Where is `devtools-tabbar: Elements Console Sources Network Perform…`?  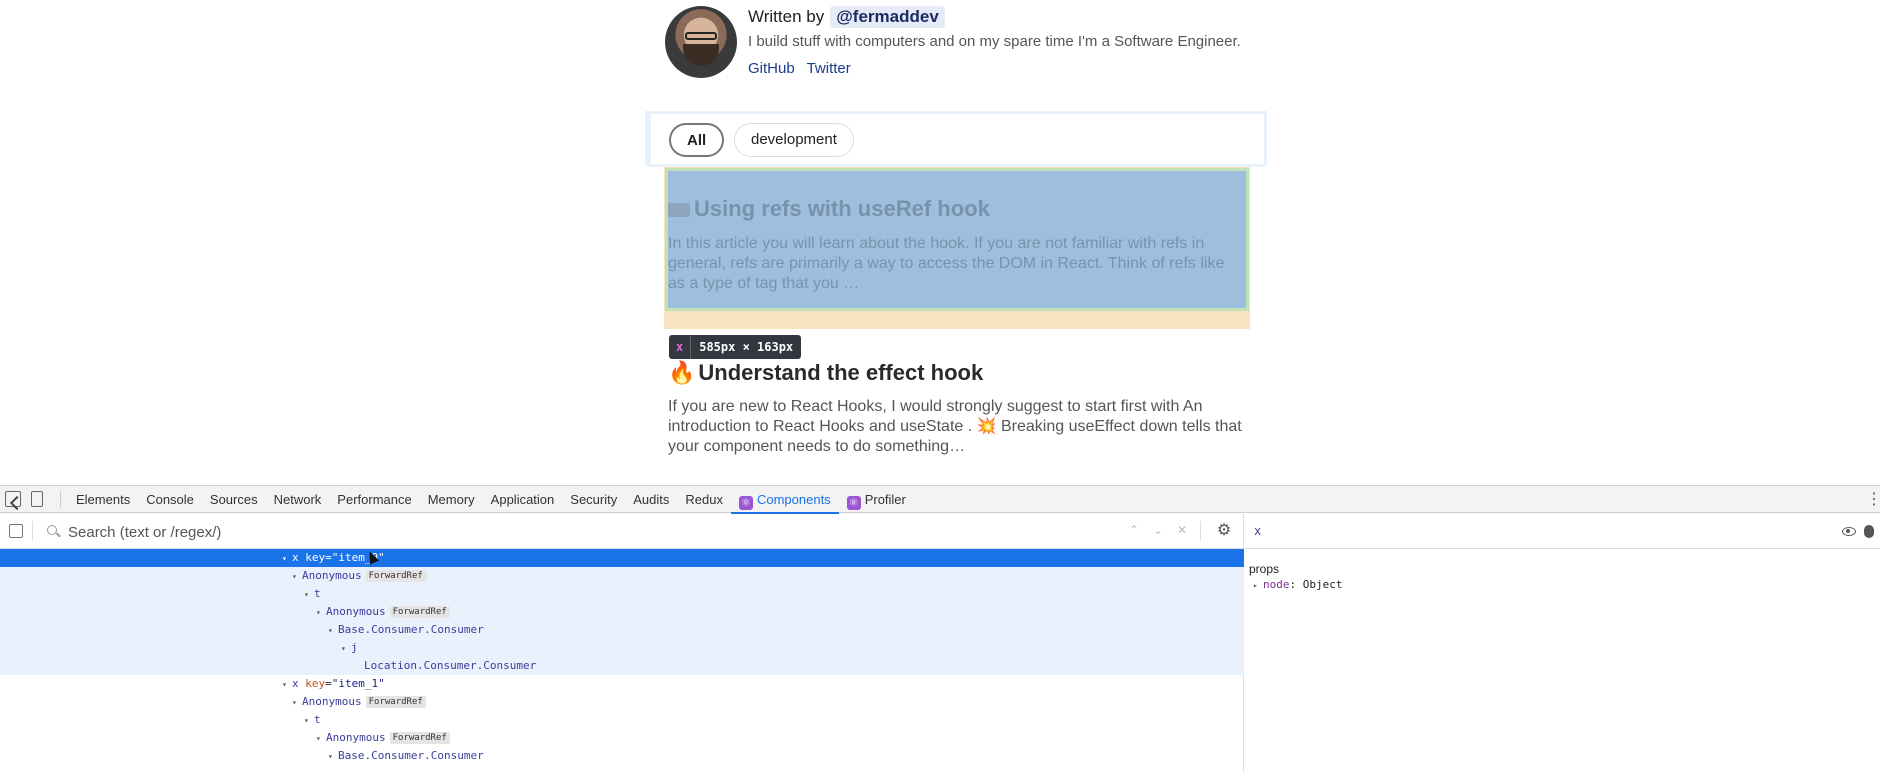 devtools-tabbar: Elements Console Sources Network Perform… is located at coordinates (940, 500).